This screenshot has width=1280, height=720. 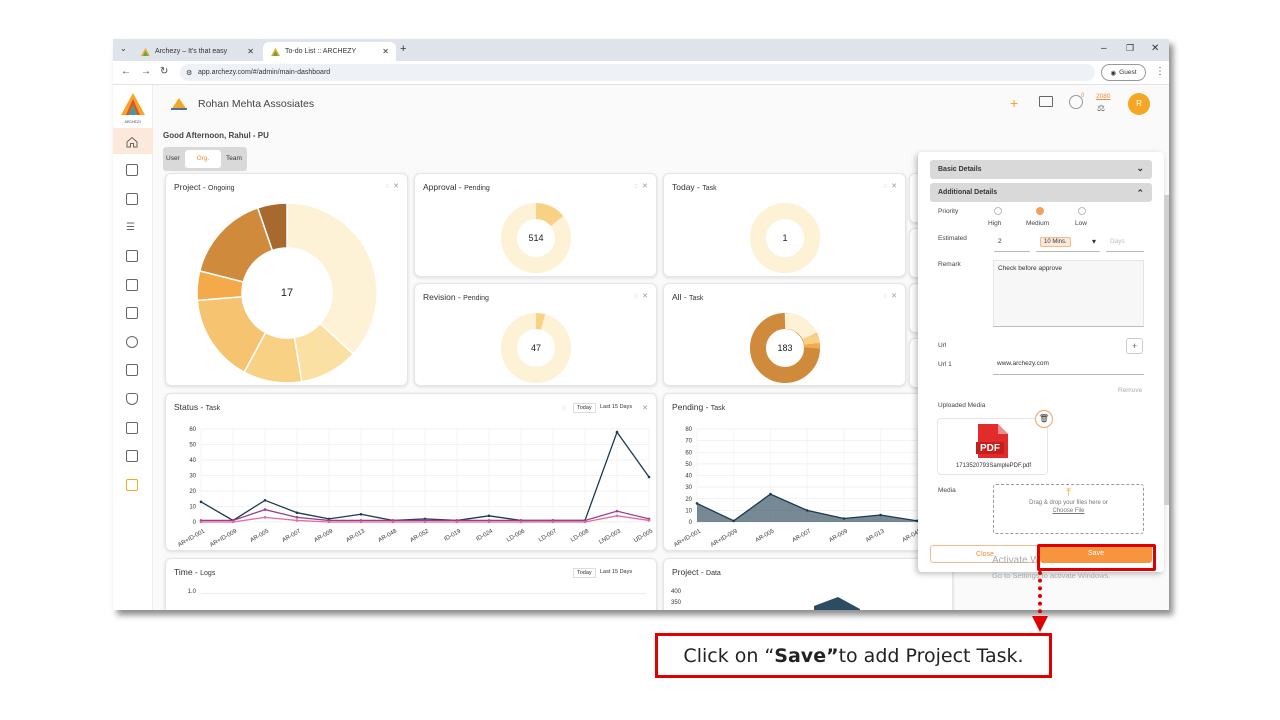 I want to click on book-open-icon, so click(x=132, y=485).